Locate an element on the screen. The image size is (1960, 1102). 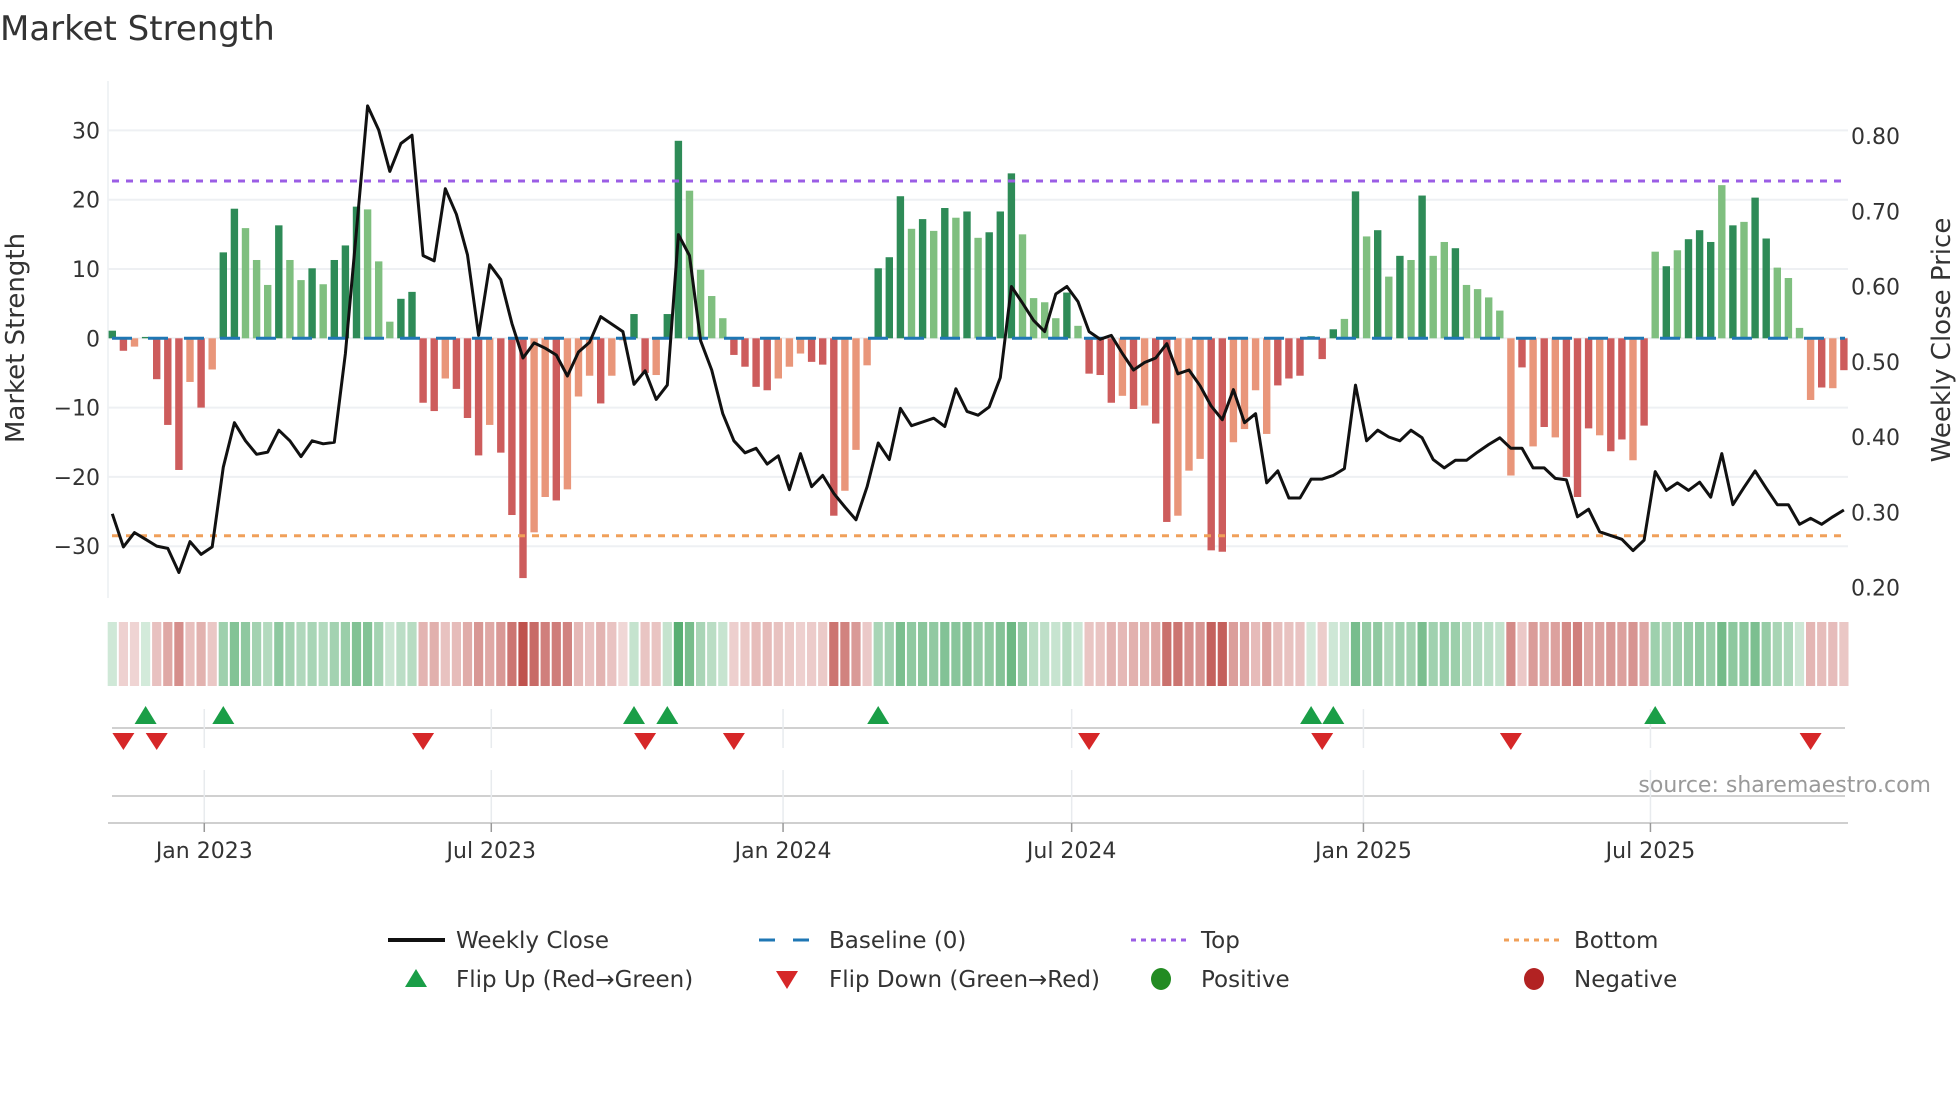
y2-tick-label: 0.20 is located at coordinates (1875, 589).